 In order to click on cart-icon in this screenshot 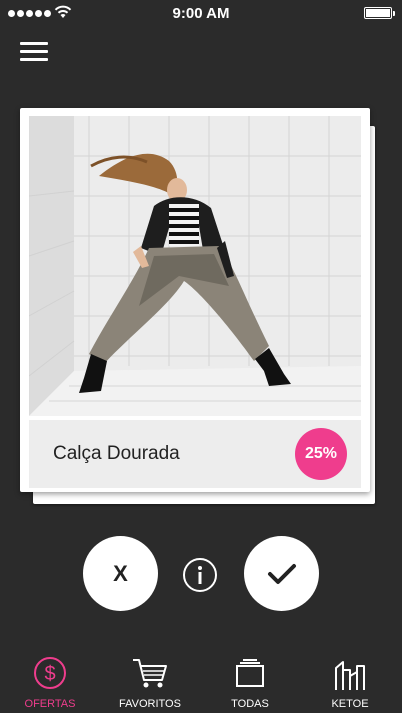, I will do `click(150, 673)`.